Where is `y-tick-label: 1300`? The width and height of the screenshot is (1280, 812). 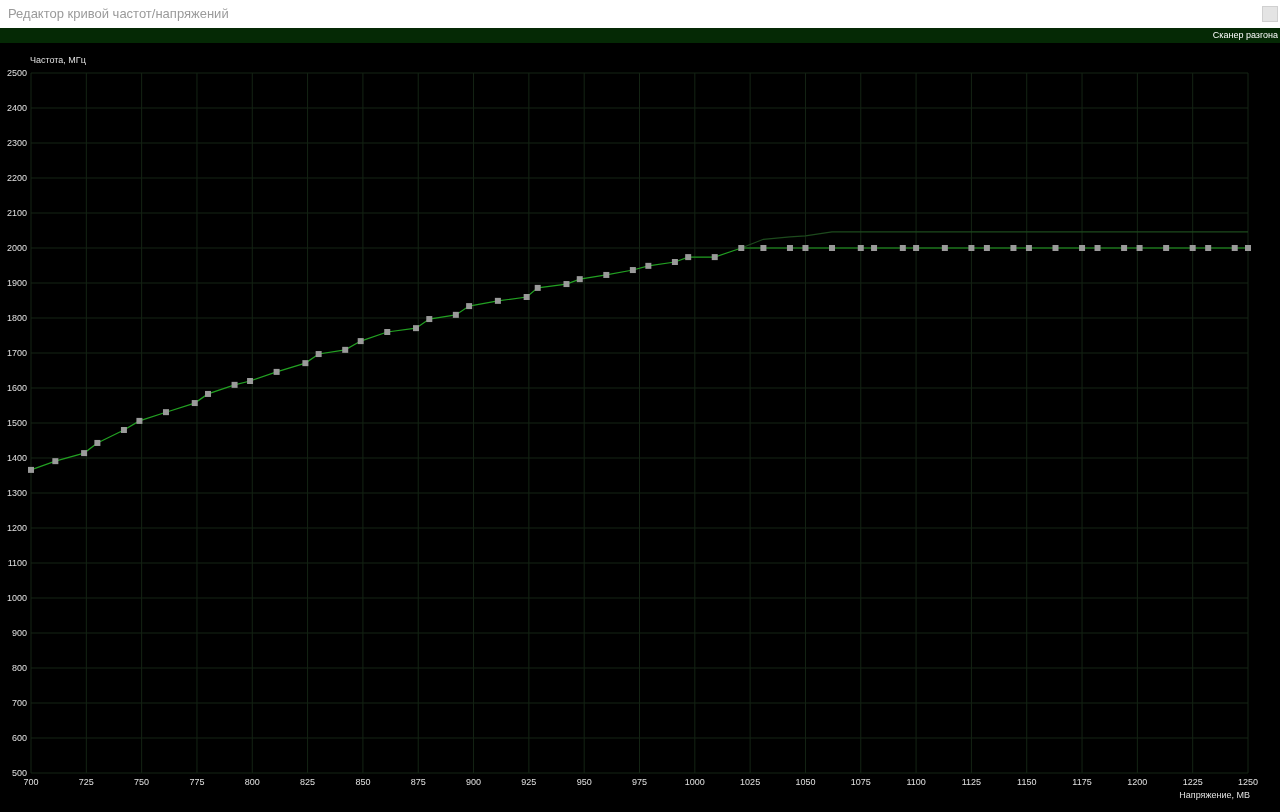
y-tick-label: 1300 is located at coordinates (16, 493).